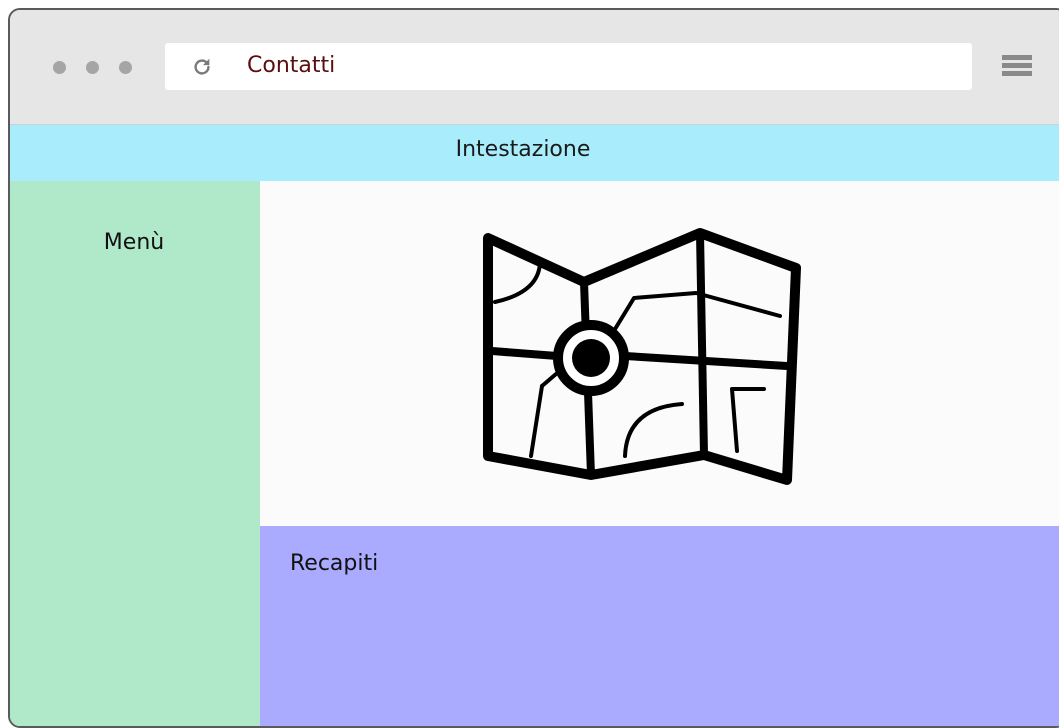  I want to click on hamburger-menu-icon, so click(1017, 67).